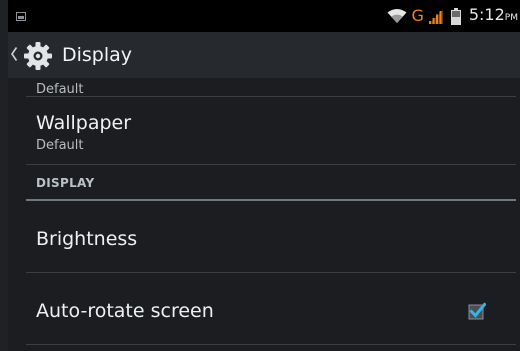 The width and height of the screenshot is (520, 351). What do you see at coordinates (60, 145) in the screenshot?
I see `item-summary-wallpaper: Default` at bounding box center [60, 145].